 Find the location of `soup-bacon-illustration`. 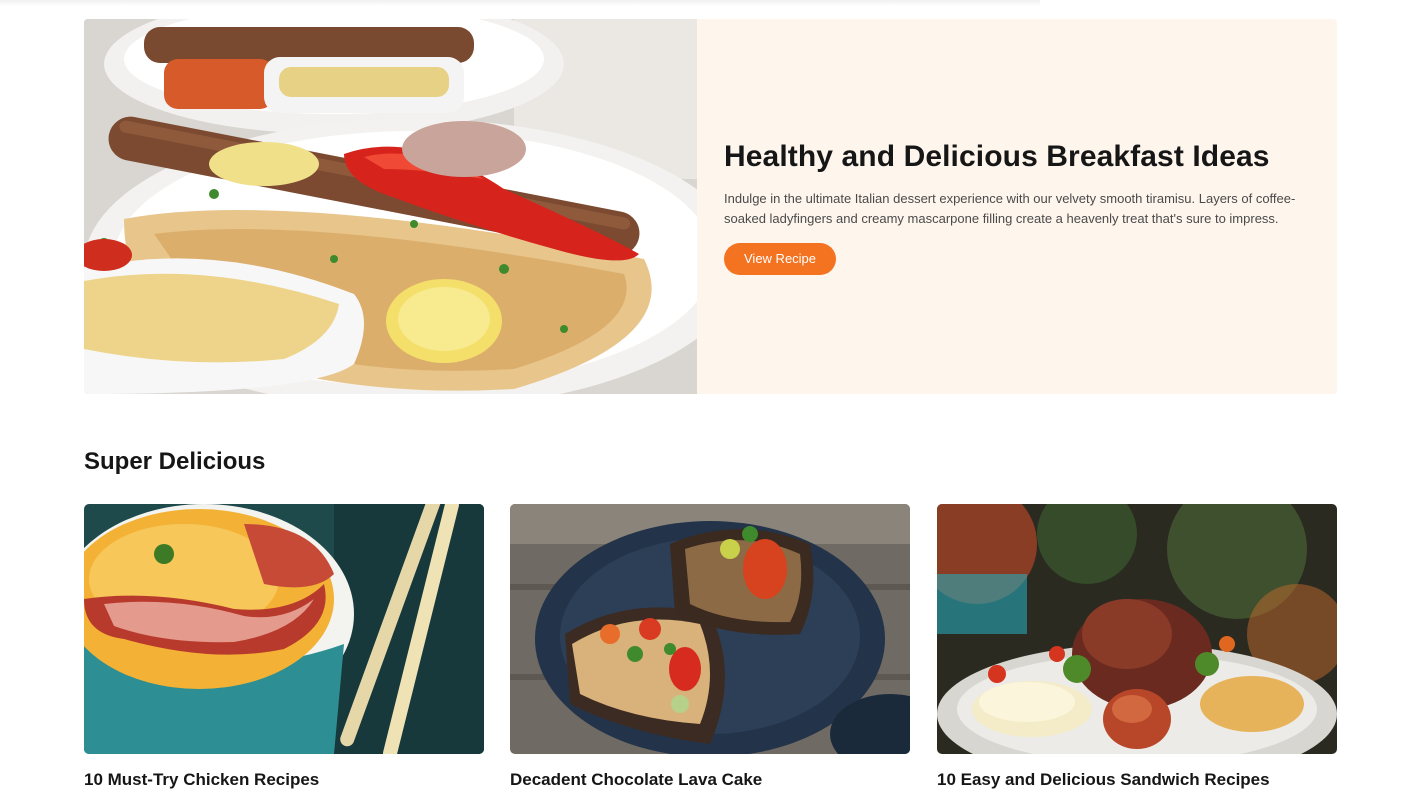

soup-bacon-illustration is located at coordinates (284, 629).